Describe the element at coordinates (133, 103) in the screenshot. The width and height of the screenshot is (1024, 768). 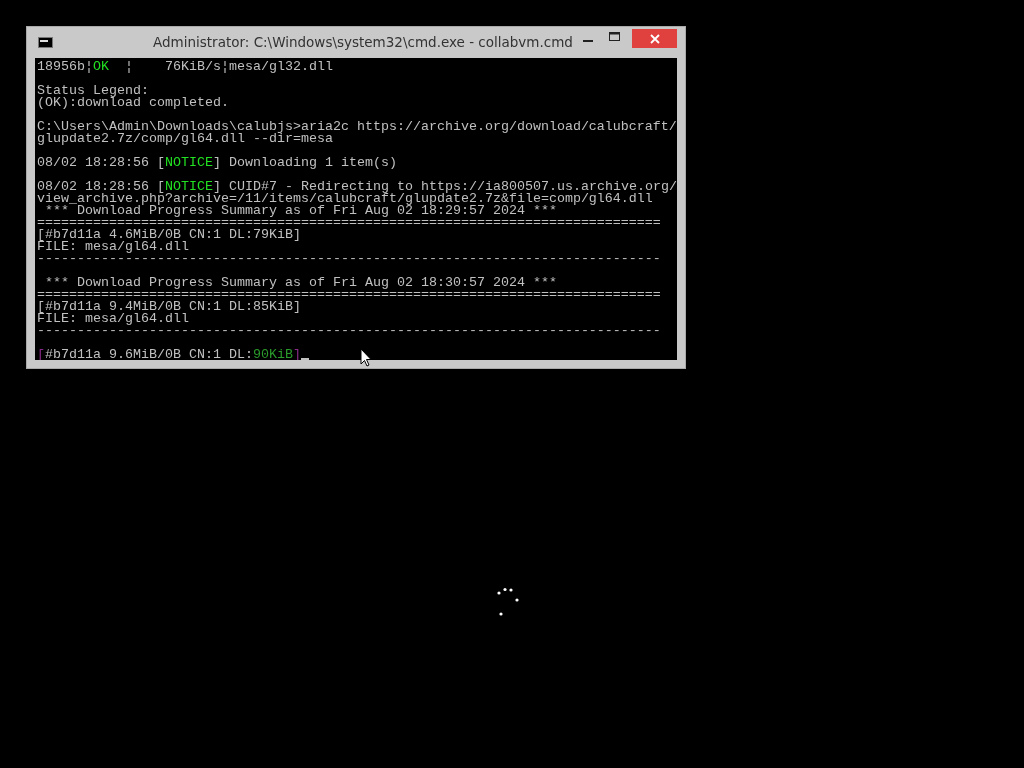
I see `console-line: (OK):download completed.` at that location.